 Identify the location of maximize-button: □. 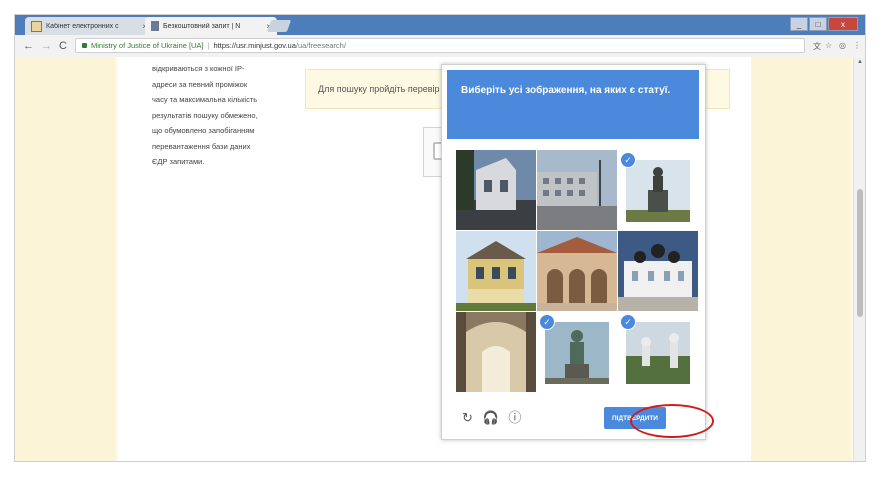
(818, 24).